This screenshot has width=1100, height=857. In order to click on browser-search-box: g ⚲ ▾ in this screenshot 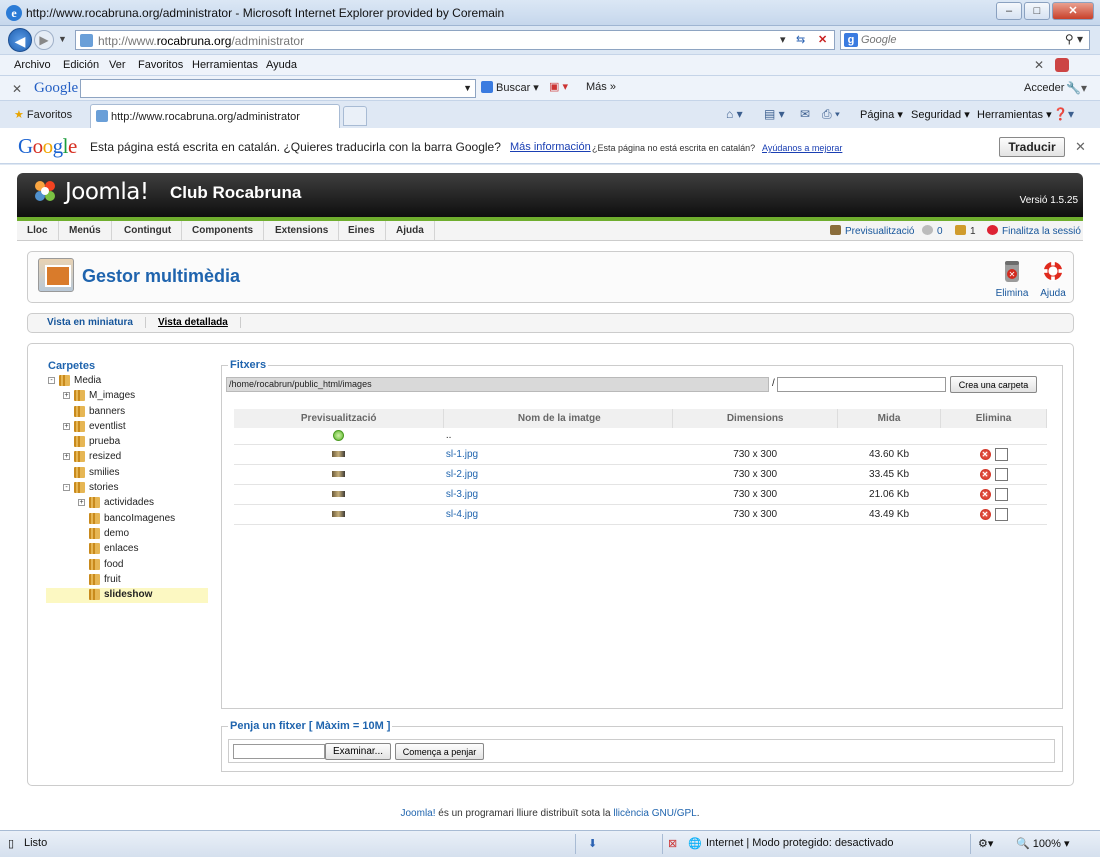, I will do `click(965, 40)`.